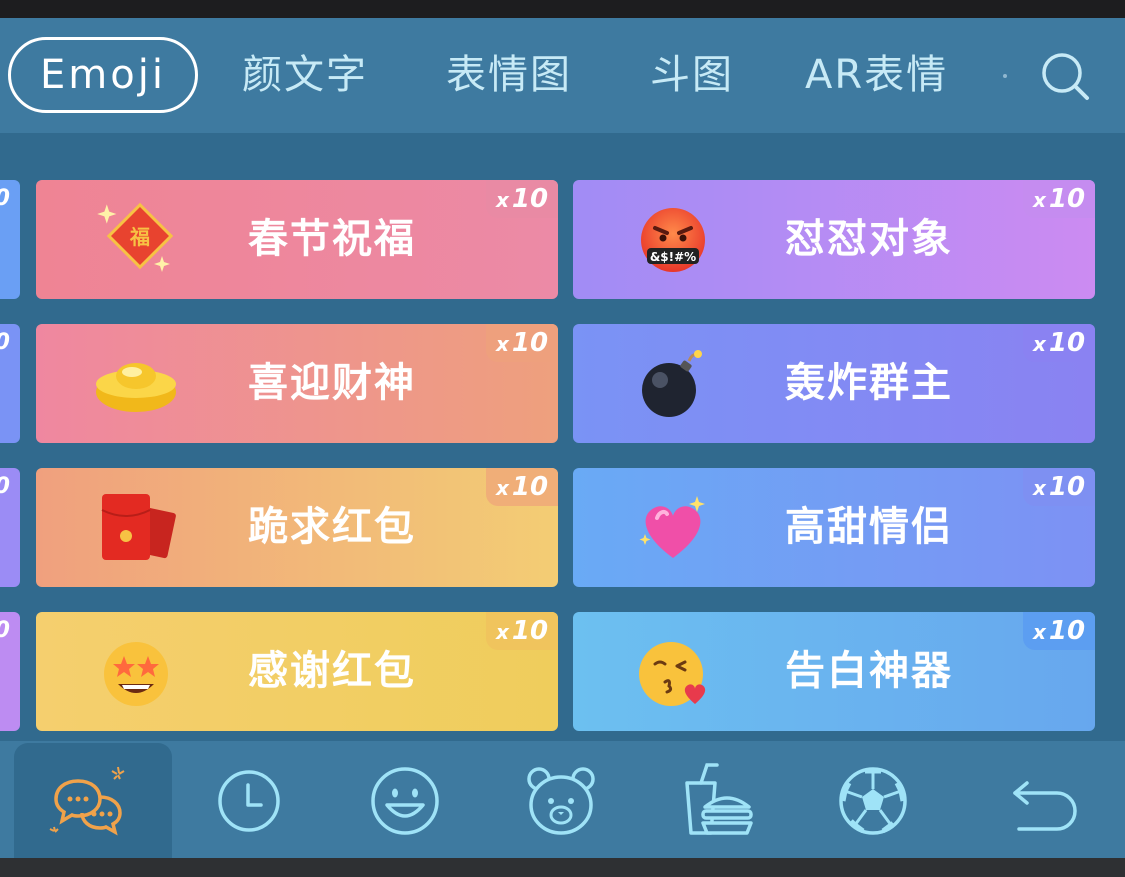  I want to click on tab-separator-dot, so click(1005, 76).